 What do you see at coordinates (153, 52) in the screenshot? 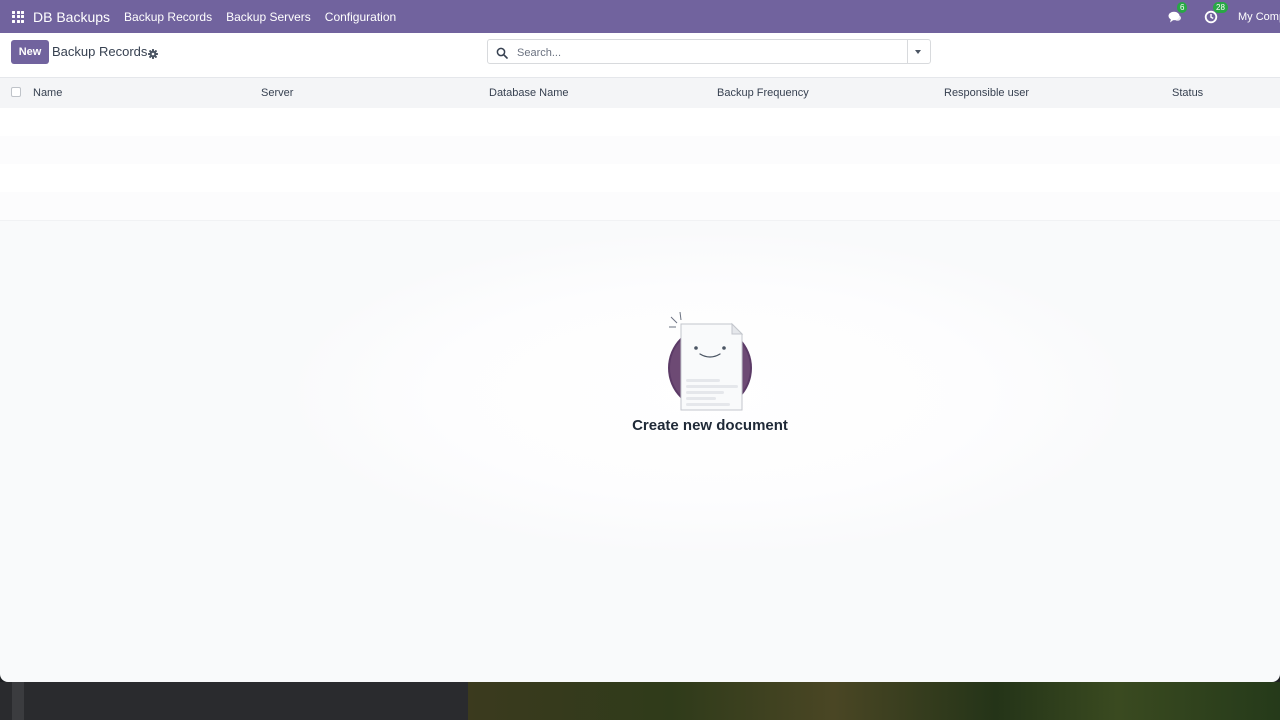
I see `gear-icon` at bounding box center [153, 52].